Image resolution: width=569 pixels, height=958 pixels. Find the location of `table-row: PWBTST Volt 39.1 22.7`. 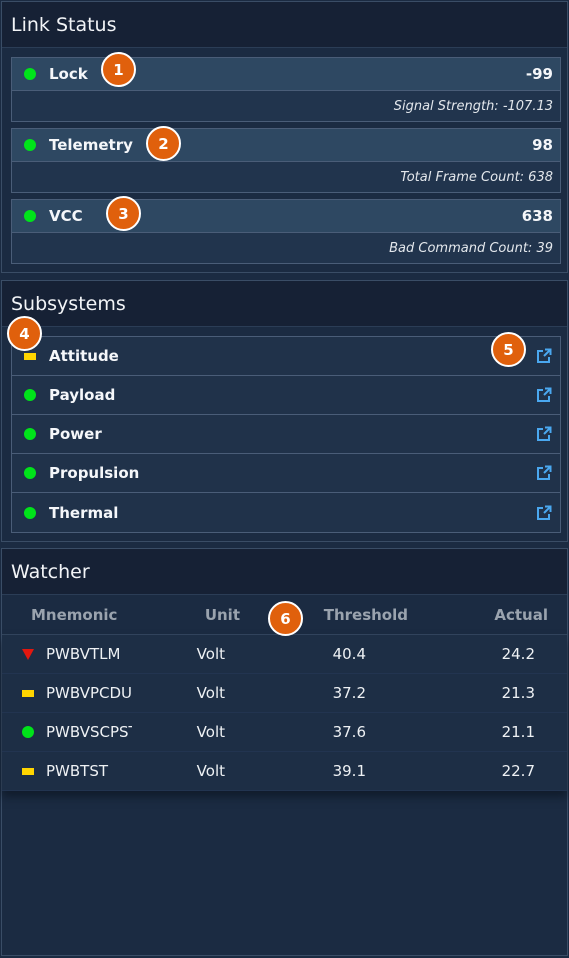

table-row: PWBTST Volt 39.1 22.7 is located at coordinates (284, 771).